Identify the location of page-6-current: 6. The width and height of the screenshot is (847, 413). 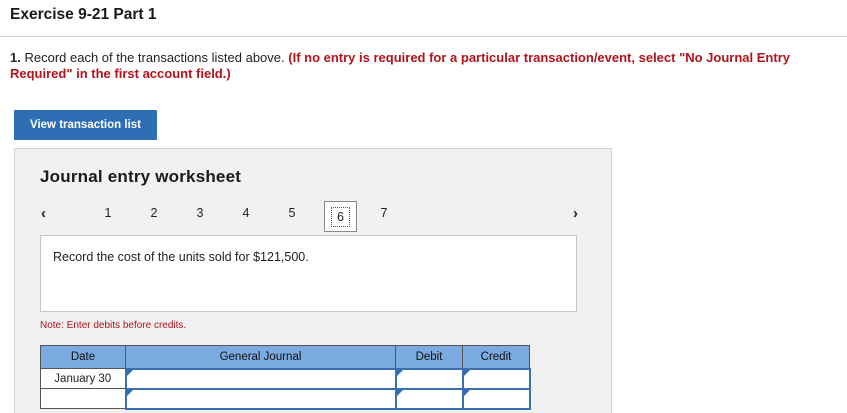
(340, 216).